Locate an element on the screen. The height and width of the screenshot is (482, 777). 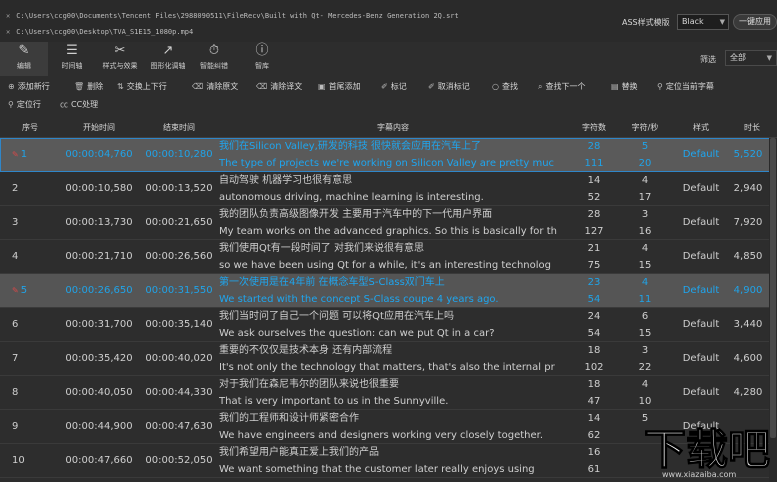
apply-all-button: 一键应用 is located at coordinates (755, 22).